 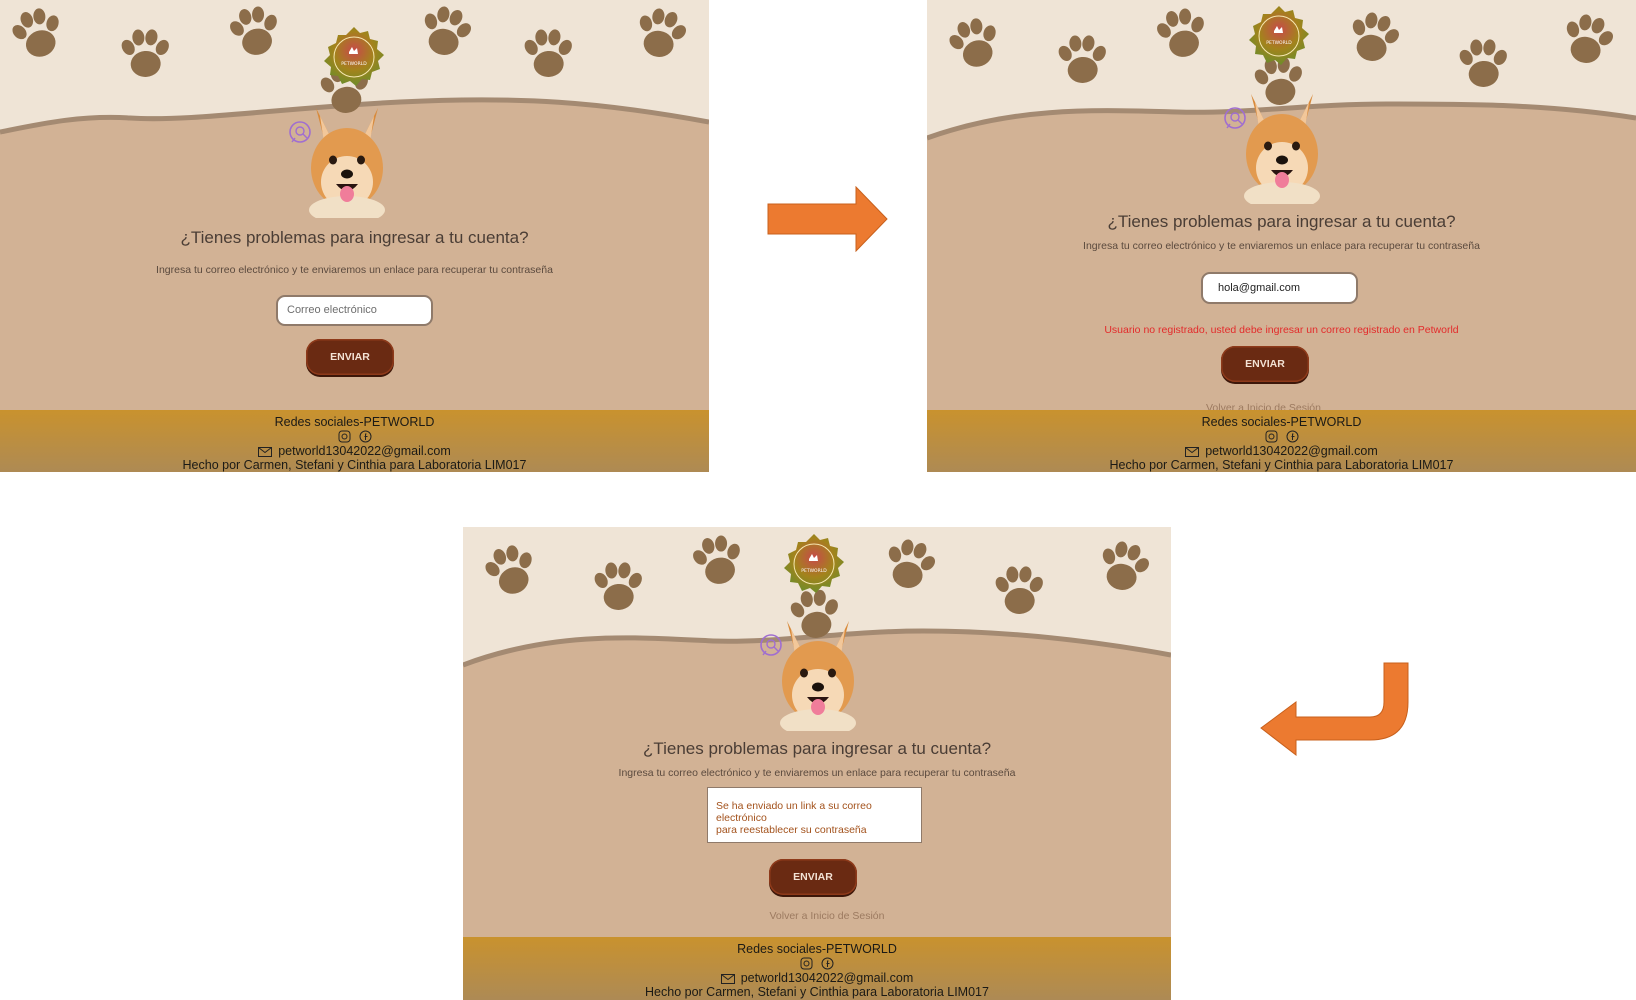 What do you see at coordinates (822, 916) in the screenshot?
I see `back-to-login-link: Volver a Inicio de Sesión` at bounding box center [822, 916].